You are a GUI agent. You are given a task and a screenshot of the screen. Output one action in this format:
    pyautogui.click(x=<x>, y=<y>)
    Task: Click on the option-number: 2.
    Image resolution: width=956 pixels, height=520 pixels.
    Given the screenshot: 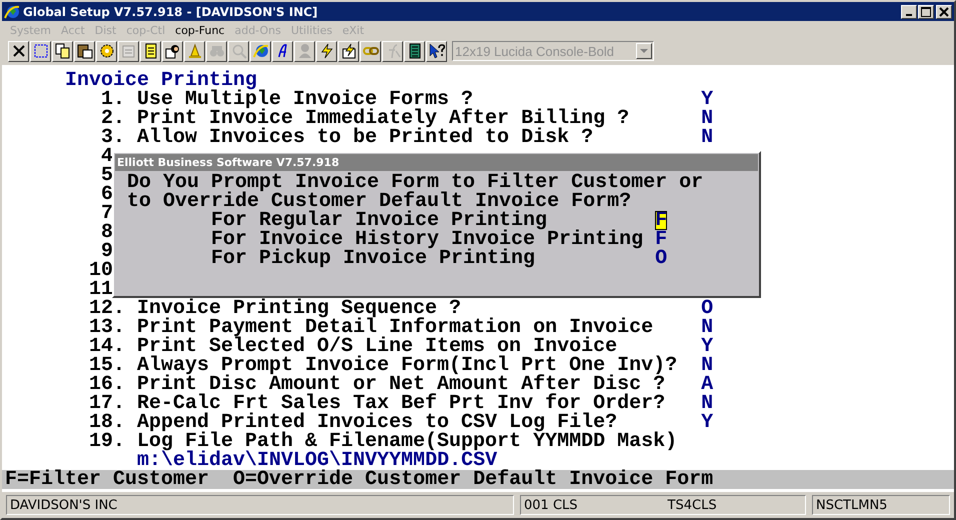 What is the action you would take?
    pyautogui.click(x=112, y=118)
    